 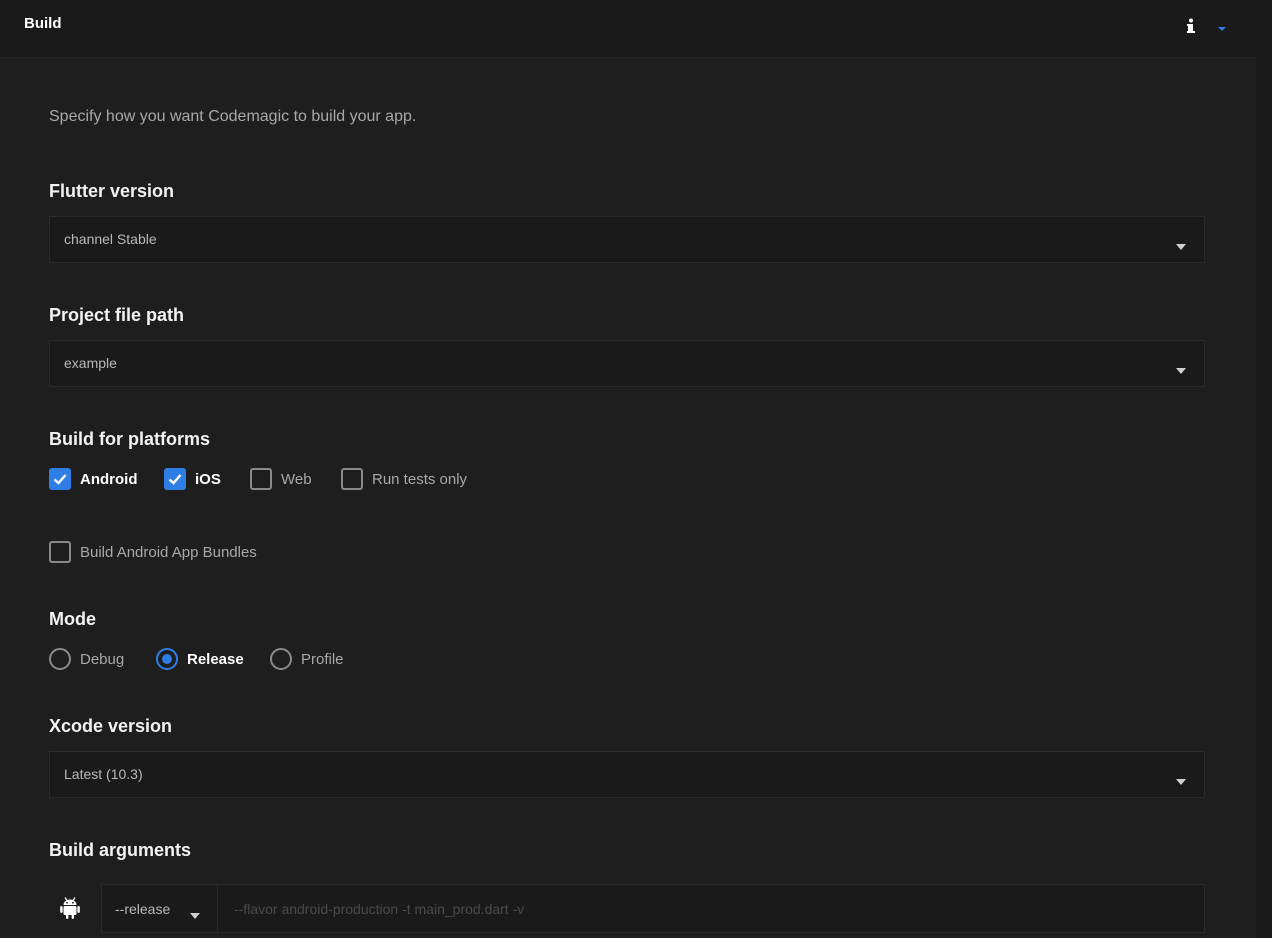 What do you see at coordinates (627, 239) in the screenshot?
I see `flutter-version-select: channel Stable` at bounding box center [627, 239].